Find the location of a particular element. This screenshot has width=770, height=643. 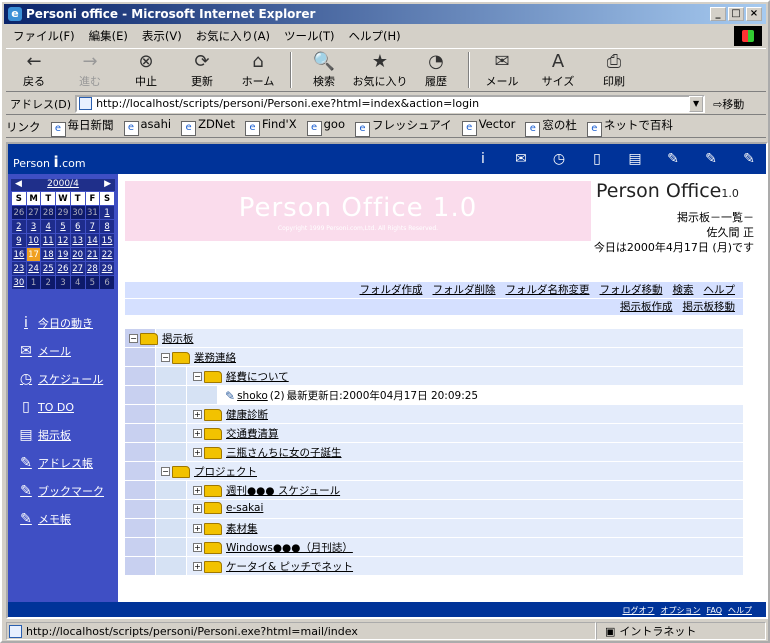

board-link: 週刊●●● スケジュール is located at coordinates (283, 490).